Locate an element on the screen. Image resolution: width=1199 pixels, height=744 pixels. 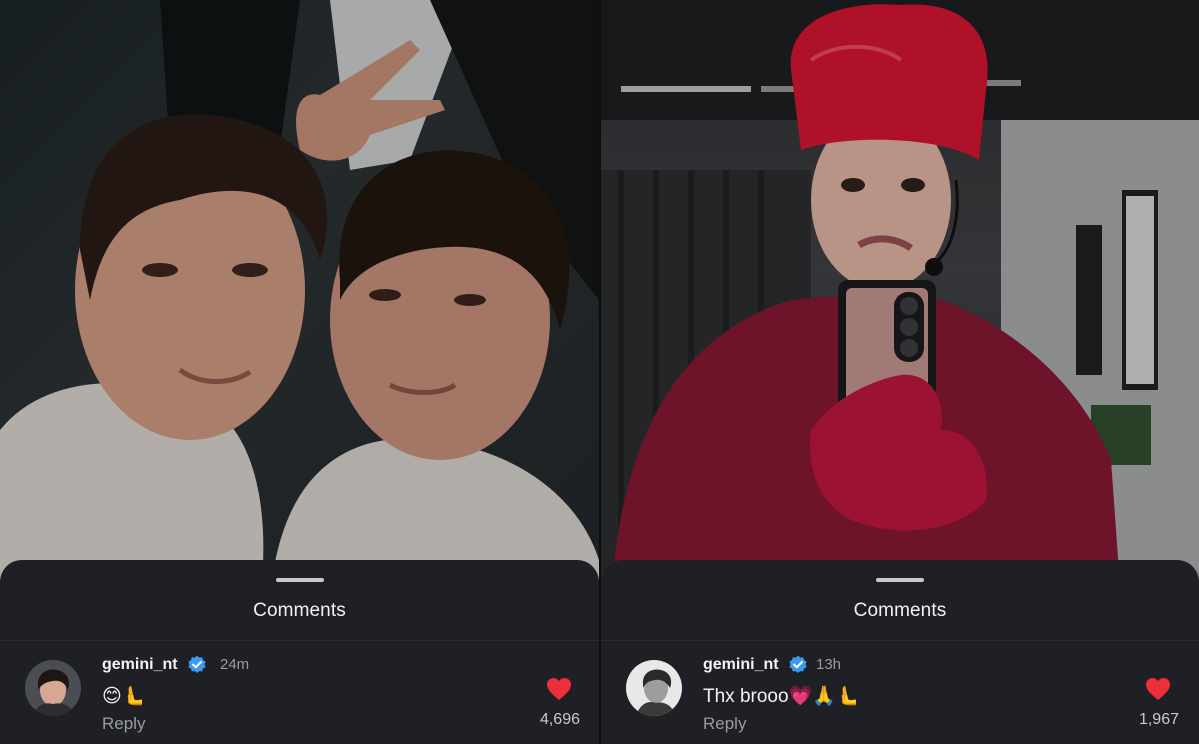
like-count: 1,967 is located at coordinates (1158, 719).